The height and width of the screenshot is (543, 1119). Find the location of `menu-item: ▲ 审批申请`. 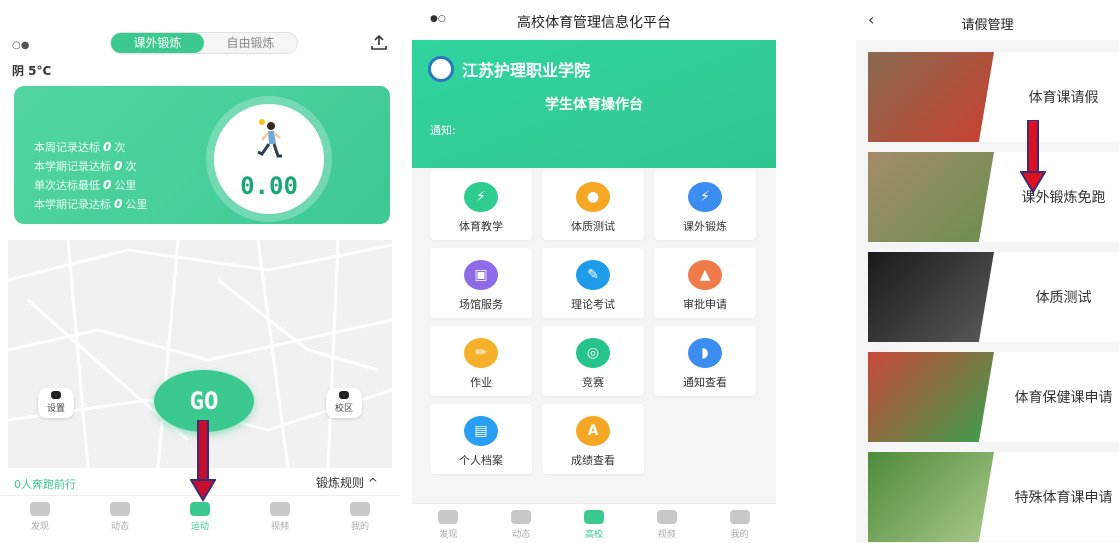

menu-item: ▲ 审批申请 is located at coordinates (705, 283).